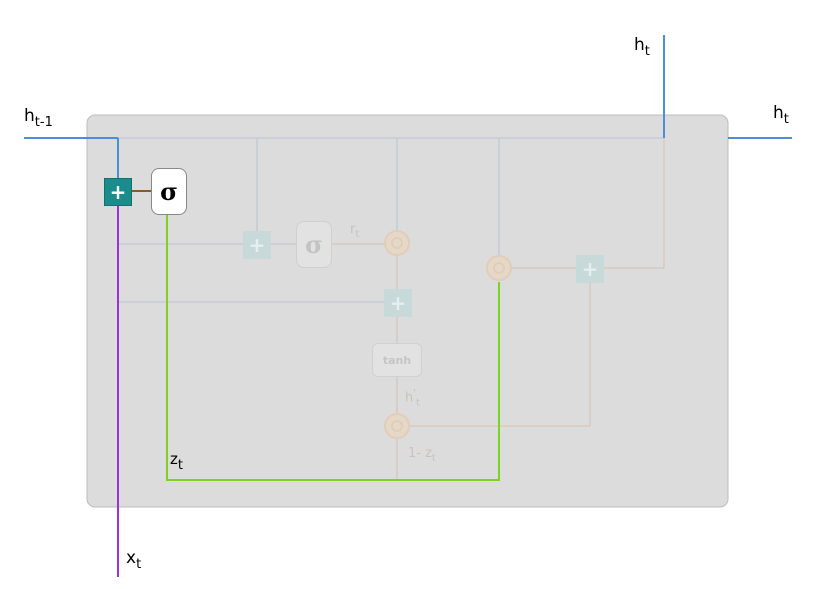 This screenshot has height=589, width=818. What do you see at coordinates (499, 268) in the screenshot?
I see `multiply-op-out` at bounding box center [499, 268].